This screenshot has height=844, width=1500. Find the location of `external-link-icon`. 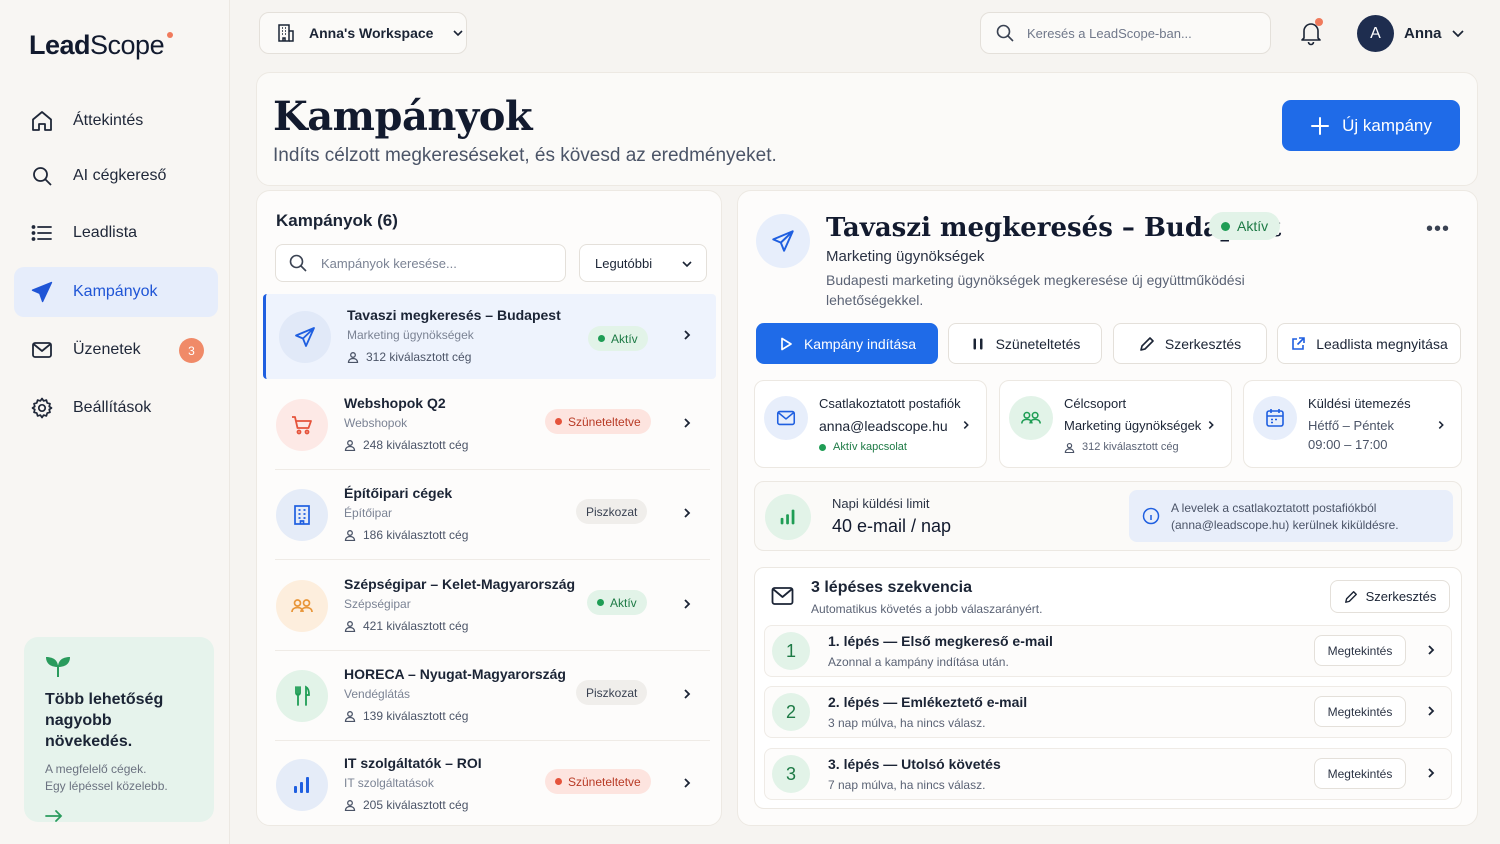

external-link-icon is located at coordinates (1299, 343).